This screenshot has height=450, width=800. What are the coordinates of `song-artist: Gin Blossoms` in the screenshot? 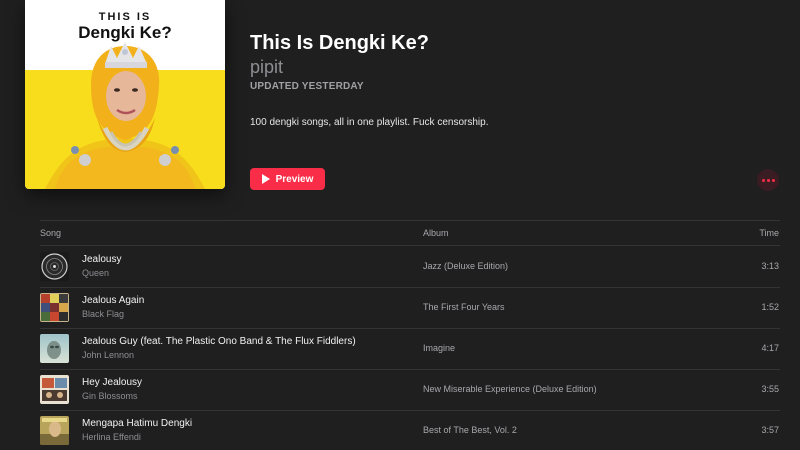 It's located at (110, 396).